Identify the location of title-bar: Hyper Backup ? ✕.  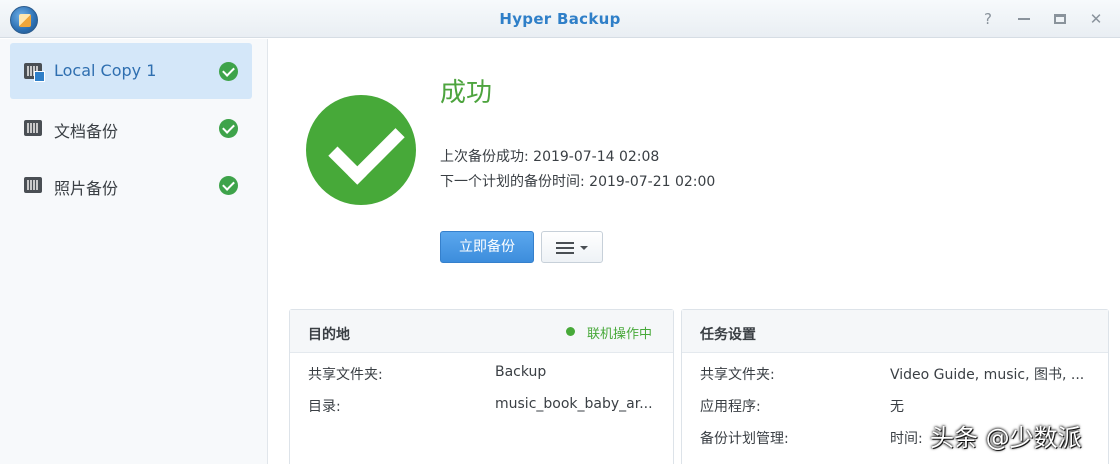
(560, 19).